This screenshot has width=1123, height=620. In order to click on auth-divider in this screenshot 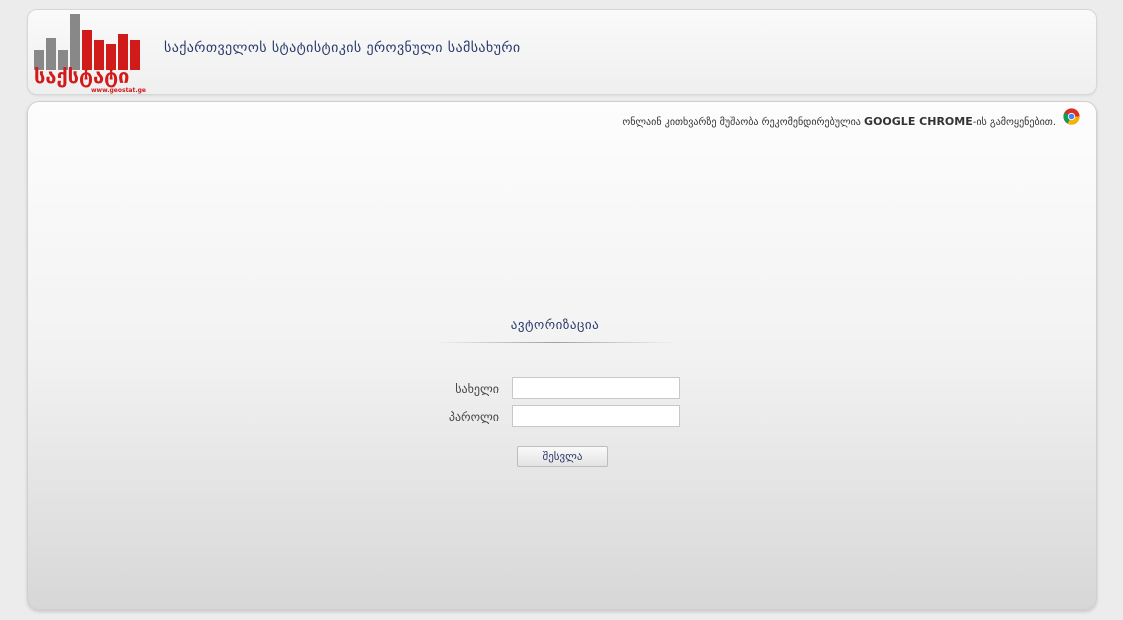, I will do `click(555, 342)`.